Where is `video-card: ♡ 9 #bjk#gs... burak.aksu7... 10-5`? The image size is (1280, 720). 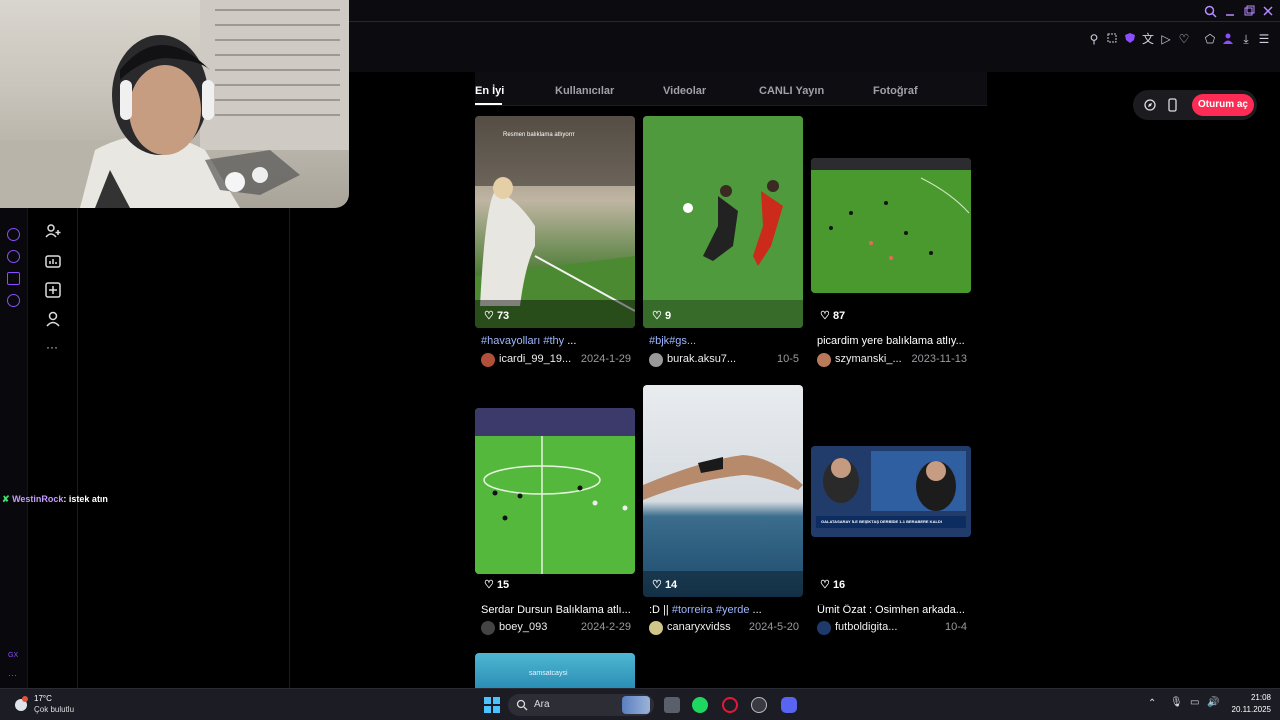 video-card: ♡ 9 #bjk#gs... burak.aksu7... 10-5 is located at coordinates (723, 243).